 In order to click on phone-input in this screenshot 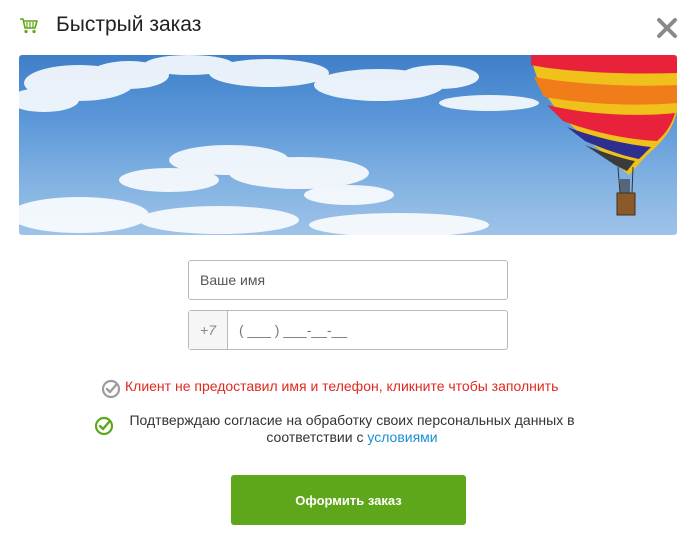, I will do `click(367, 330)`.